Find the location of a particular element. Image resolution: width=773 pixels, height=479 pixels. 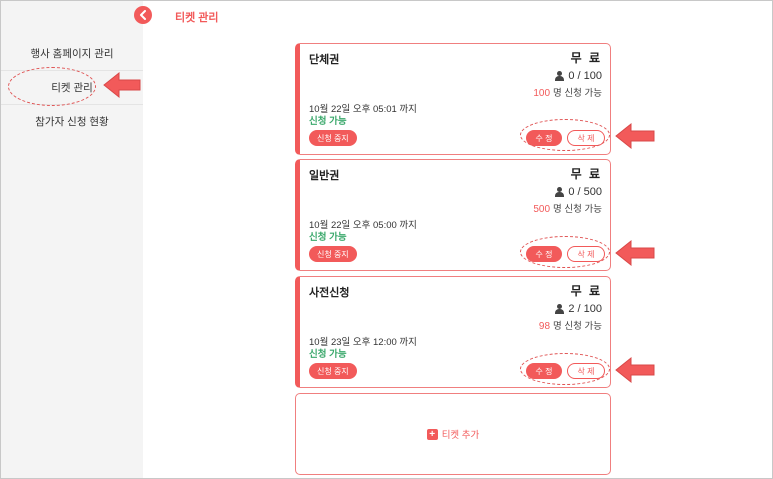

ticket-name: 일반권 is located at coordinates (324, 176).